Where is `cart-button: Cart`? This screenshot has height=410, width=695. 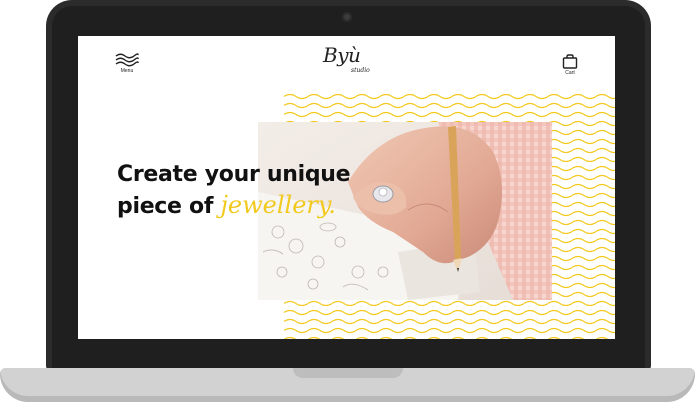 cart-button: Cart is located at coordinates (570, 65).